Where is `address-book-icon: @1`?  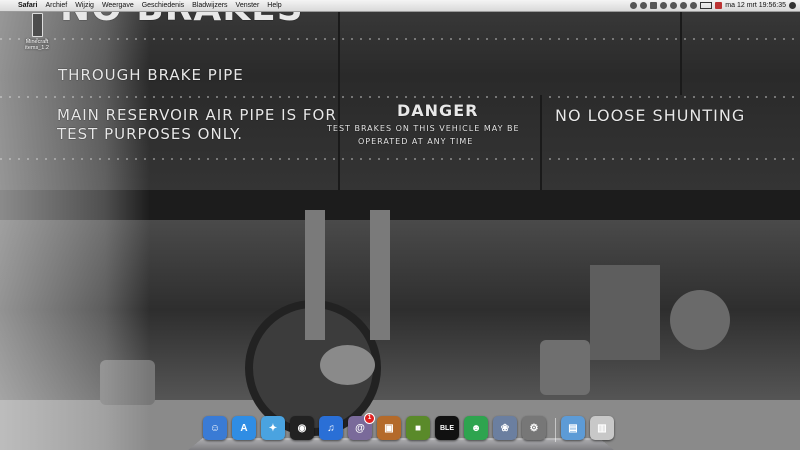
address-book-icon: @1 is located at coordinates (361, 426).